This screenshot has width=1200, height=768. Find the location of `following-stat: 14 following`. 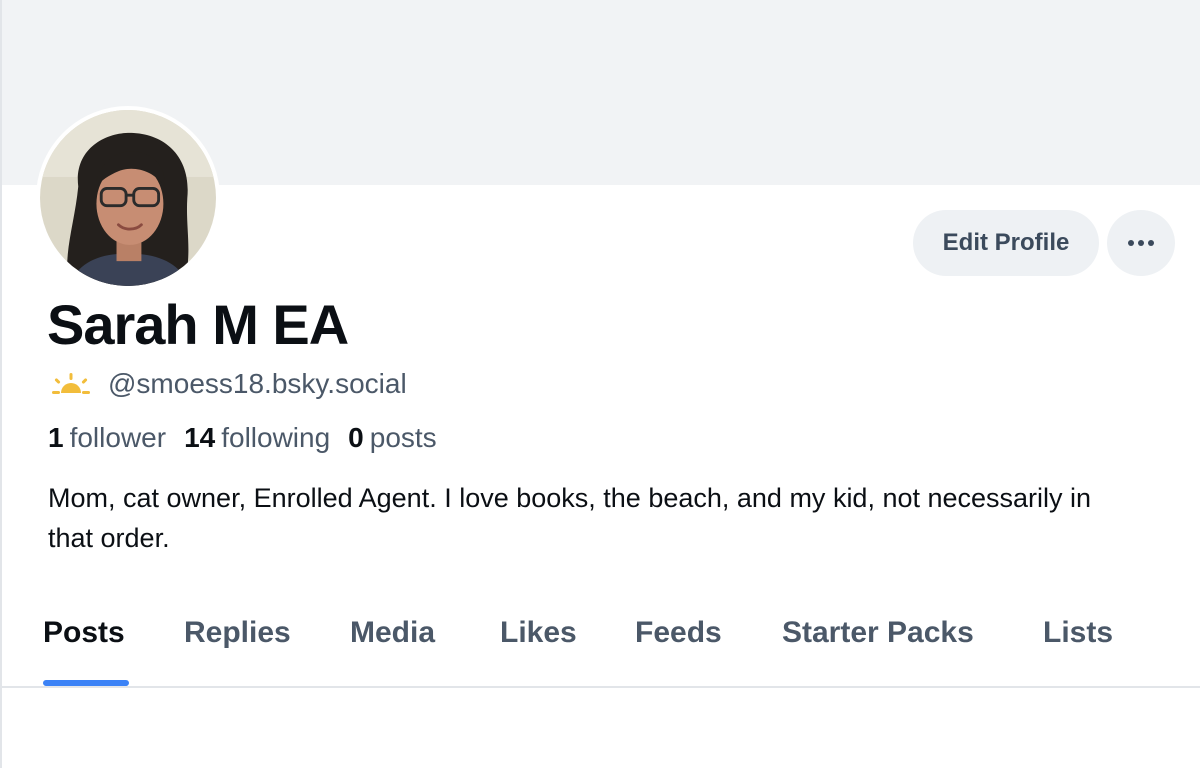

following-stat: 14 following is located at coordinates (257, 438).